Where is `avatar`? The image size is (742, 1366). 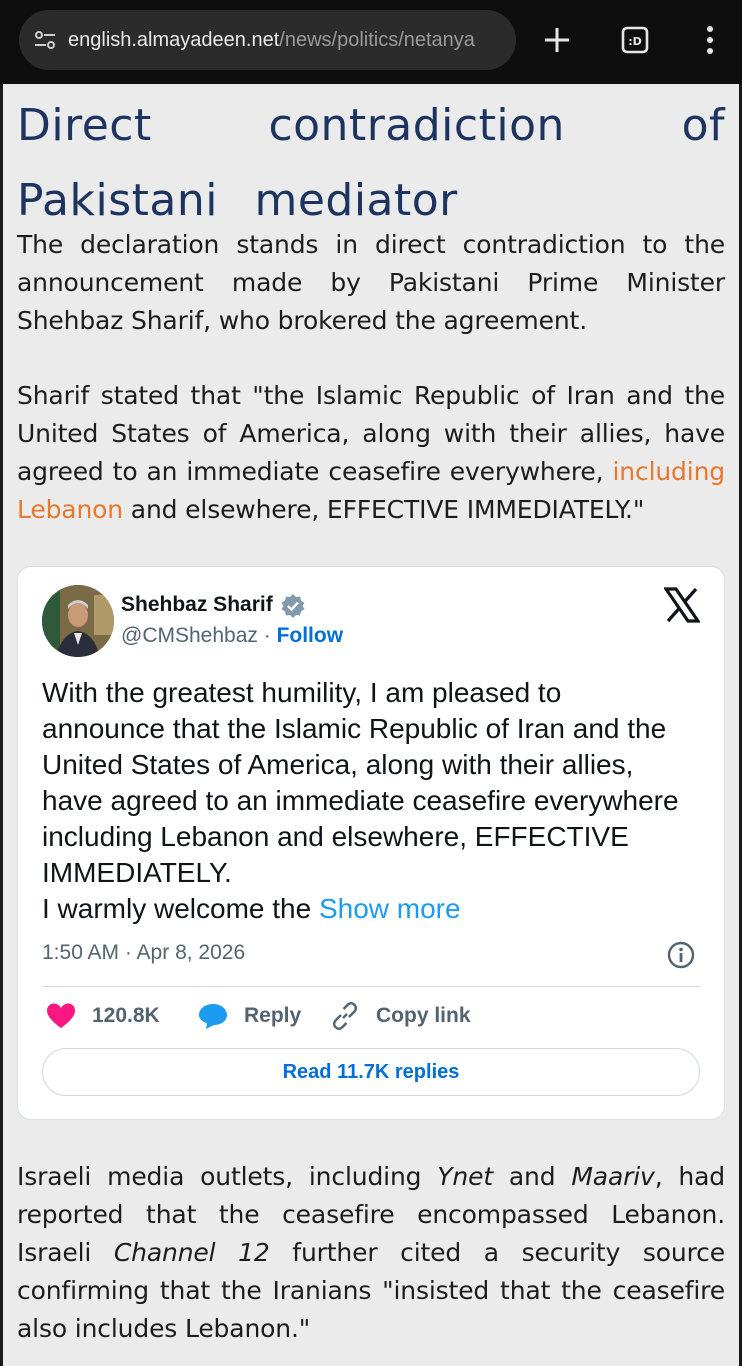
avatar is located at coordinates (78, 621).